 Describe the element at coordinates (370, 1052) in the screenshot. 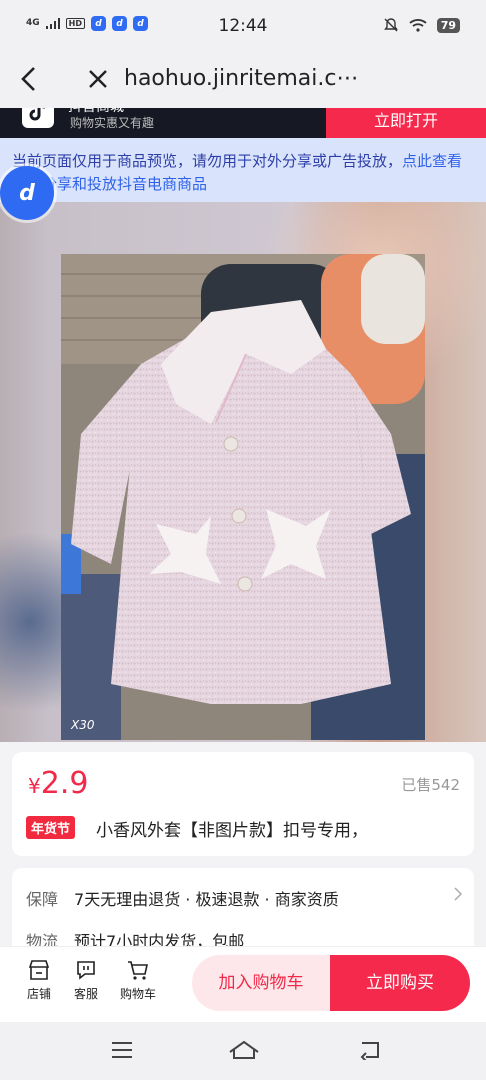

I see `back-icon` at that location.